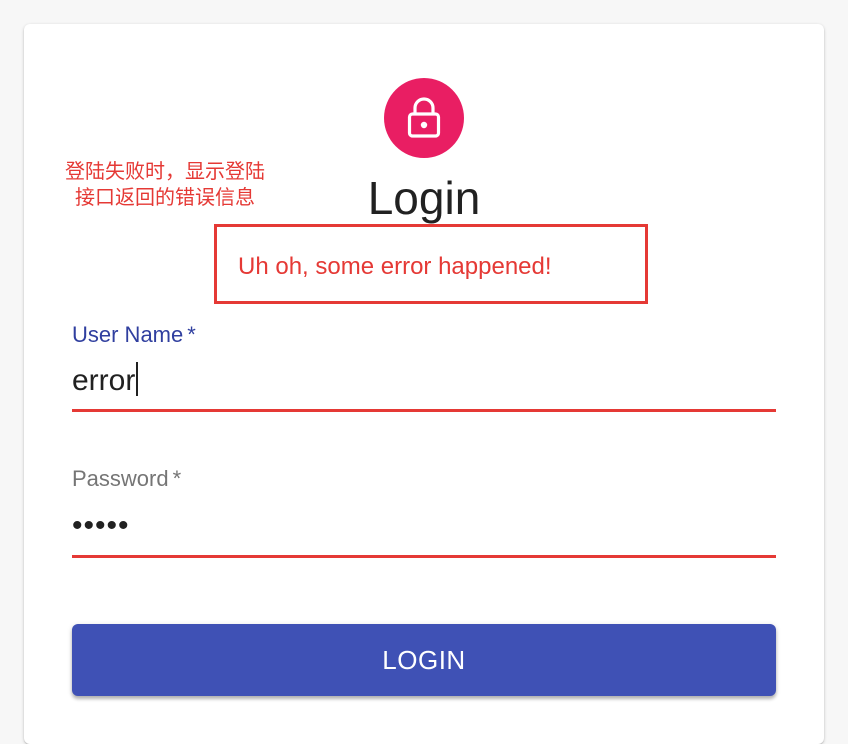 Image resolution: width=848 pixels, height=744 pixels. I want to click on text-caret, so click(137, 379).